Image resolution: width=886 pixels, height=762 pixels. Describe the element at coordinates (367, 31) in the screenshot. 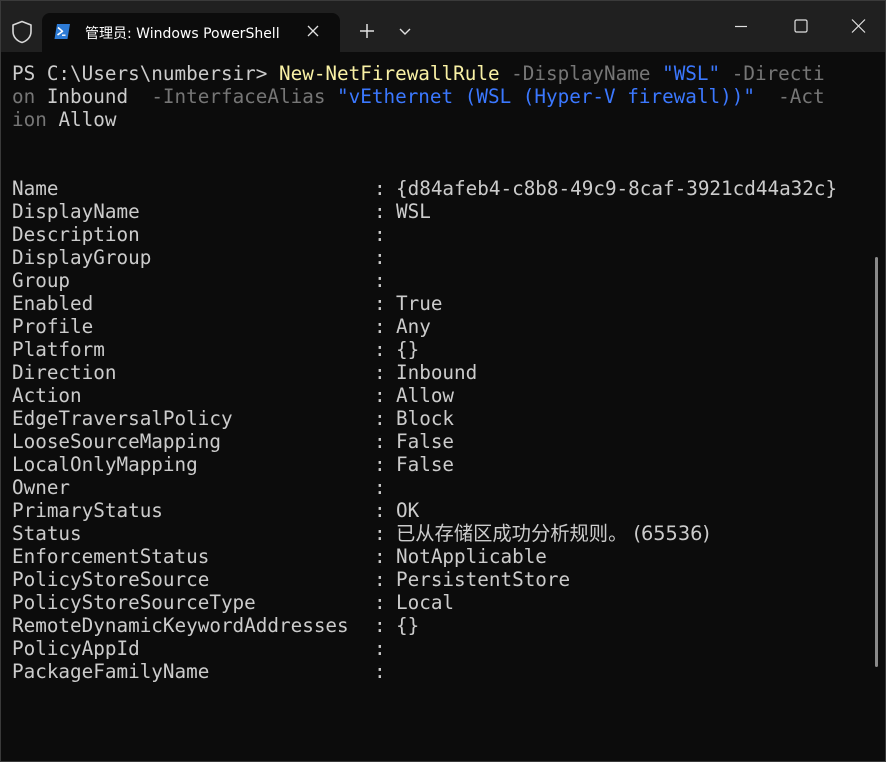

I see `plus-icon` at that location.